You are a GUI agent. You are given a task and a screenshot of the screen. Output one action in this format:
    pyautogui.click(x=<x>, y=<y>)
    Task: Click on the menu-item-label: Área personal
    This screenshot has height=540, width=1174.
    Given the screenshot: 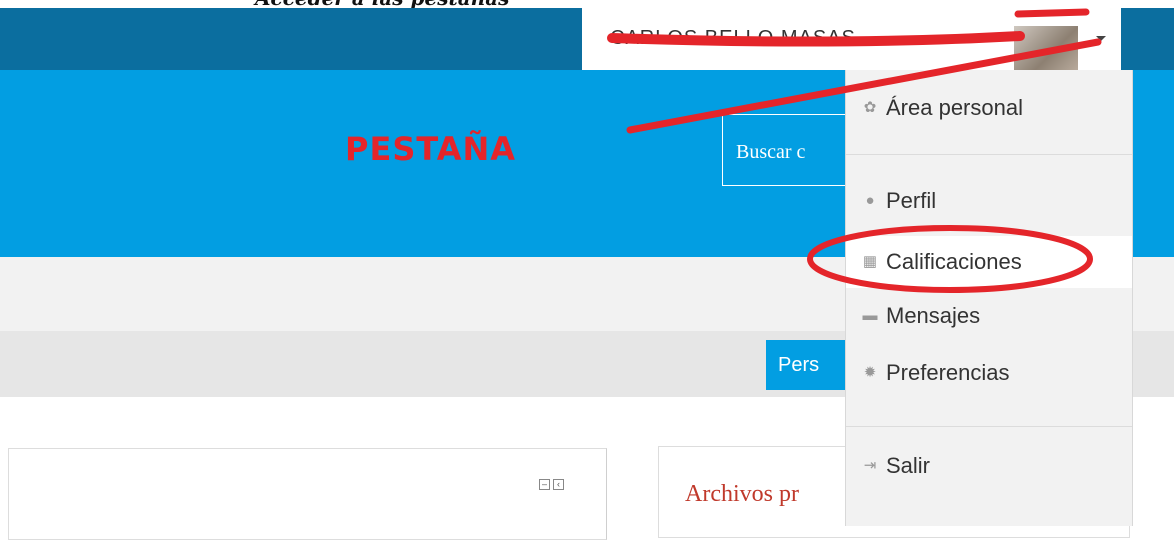 What is the action you would take?
    pyautogui.click(x=954, y=107)
    